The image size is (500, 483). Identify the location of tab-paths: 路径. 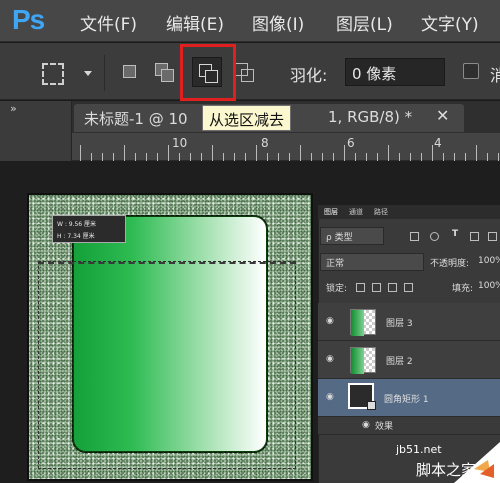
(381, 212).